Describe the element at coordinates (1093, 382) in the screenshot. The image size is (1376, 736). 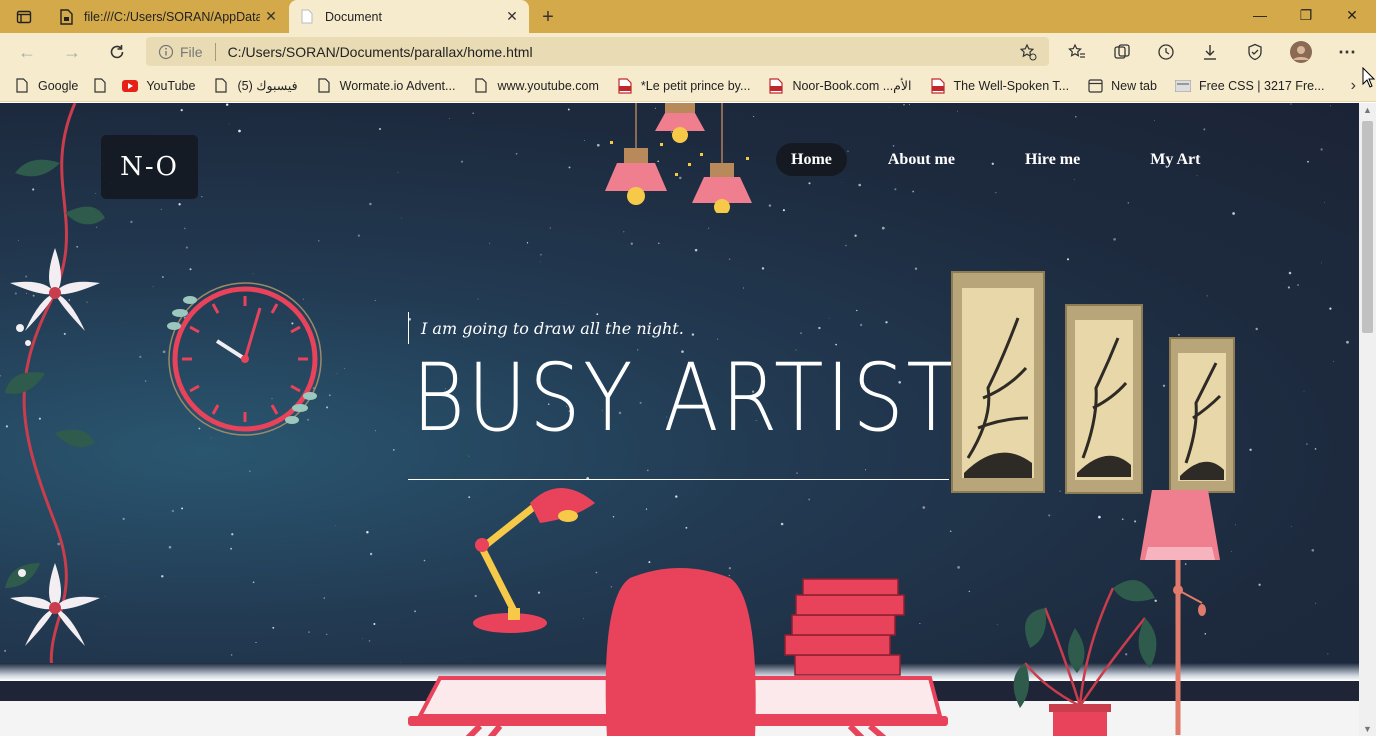
I see `wall-paintings-illustration` at that location.